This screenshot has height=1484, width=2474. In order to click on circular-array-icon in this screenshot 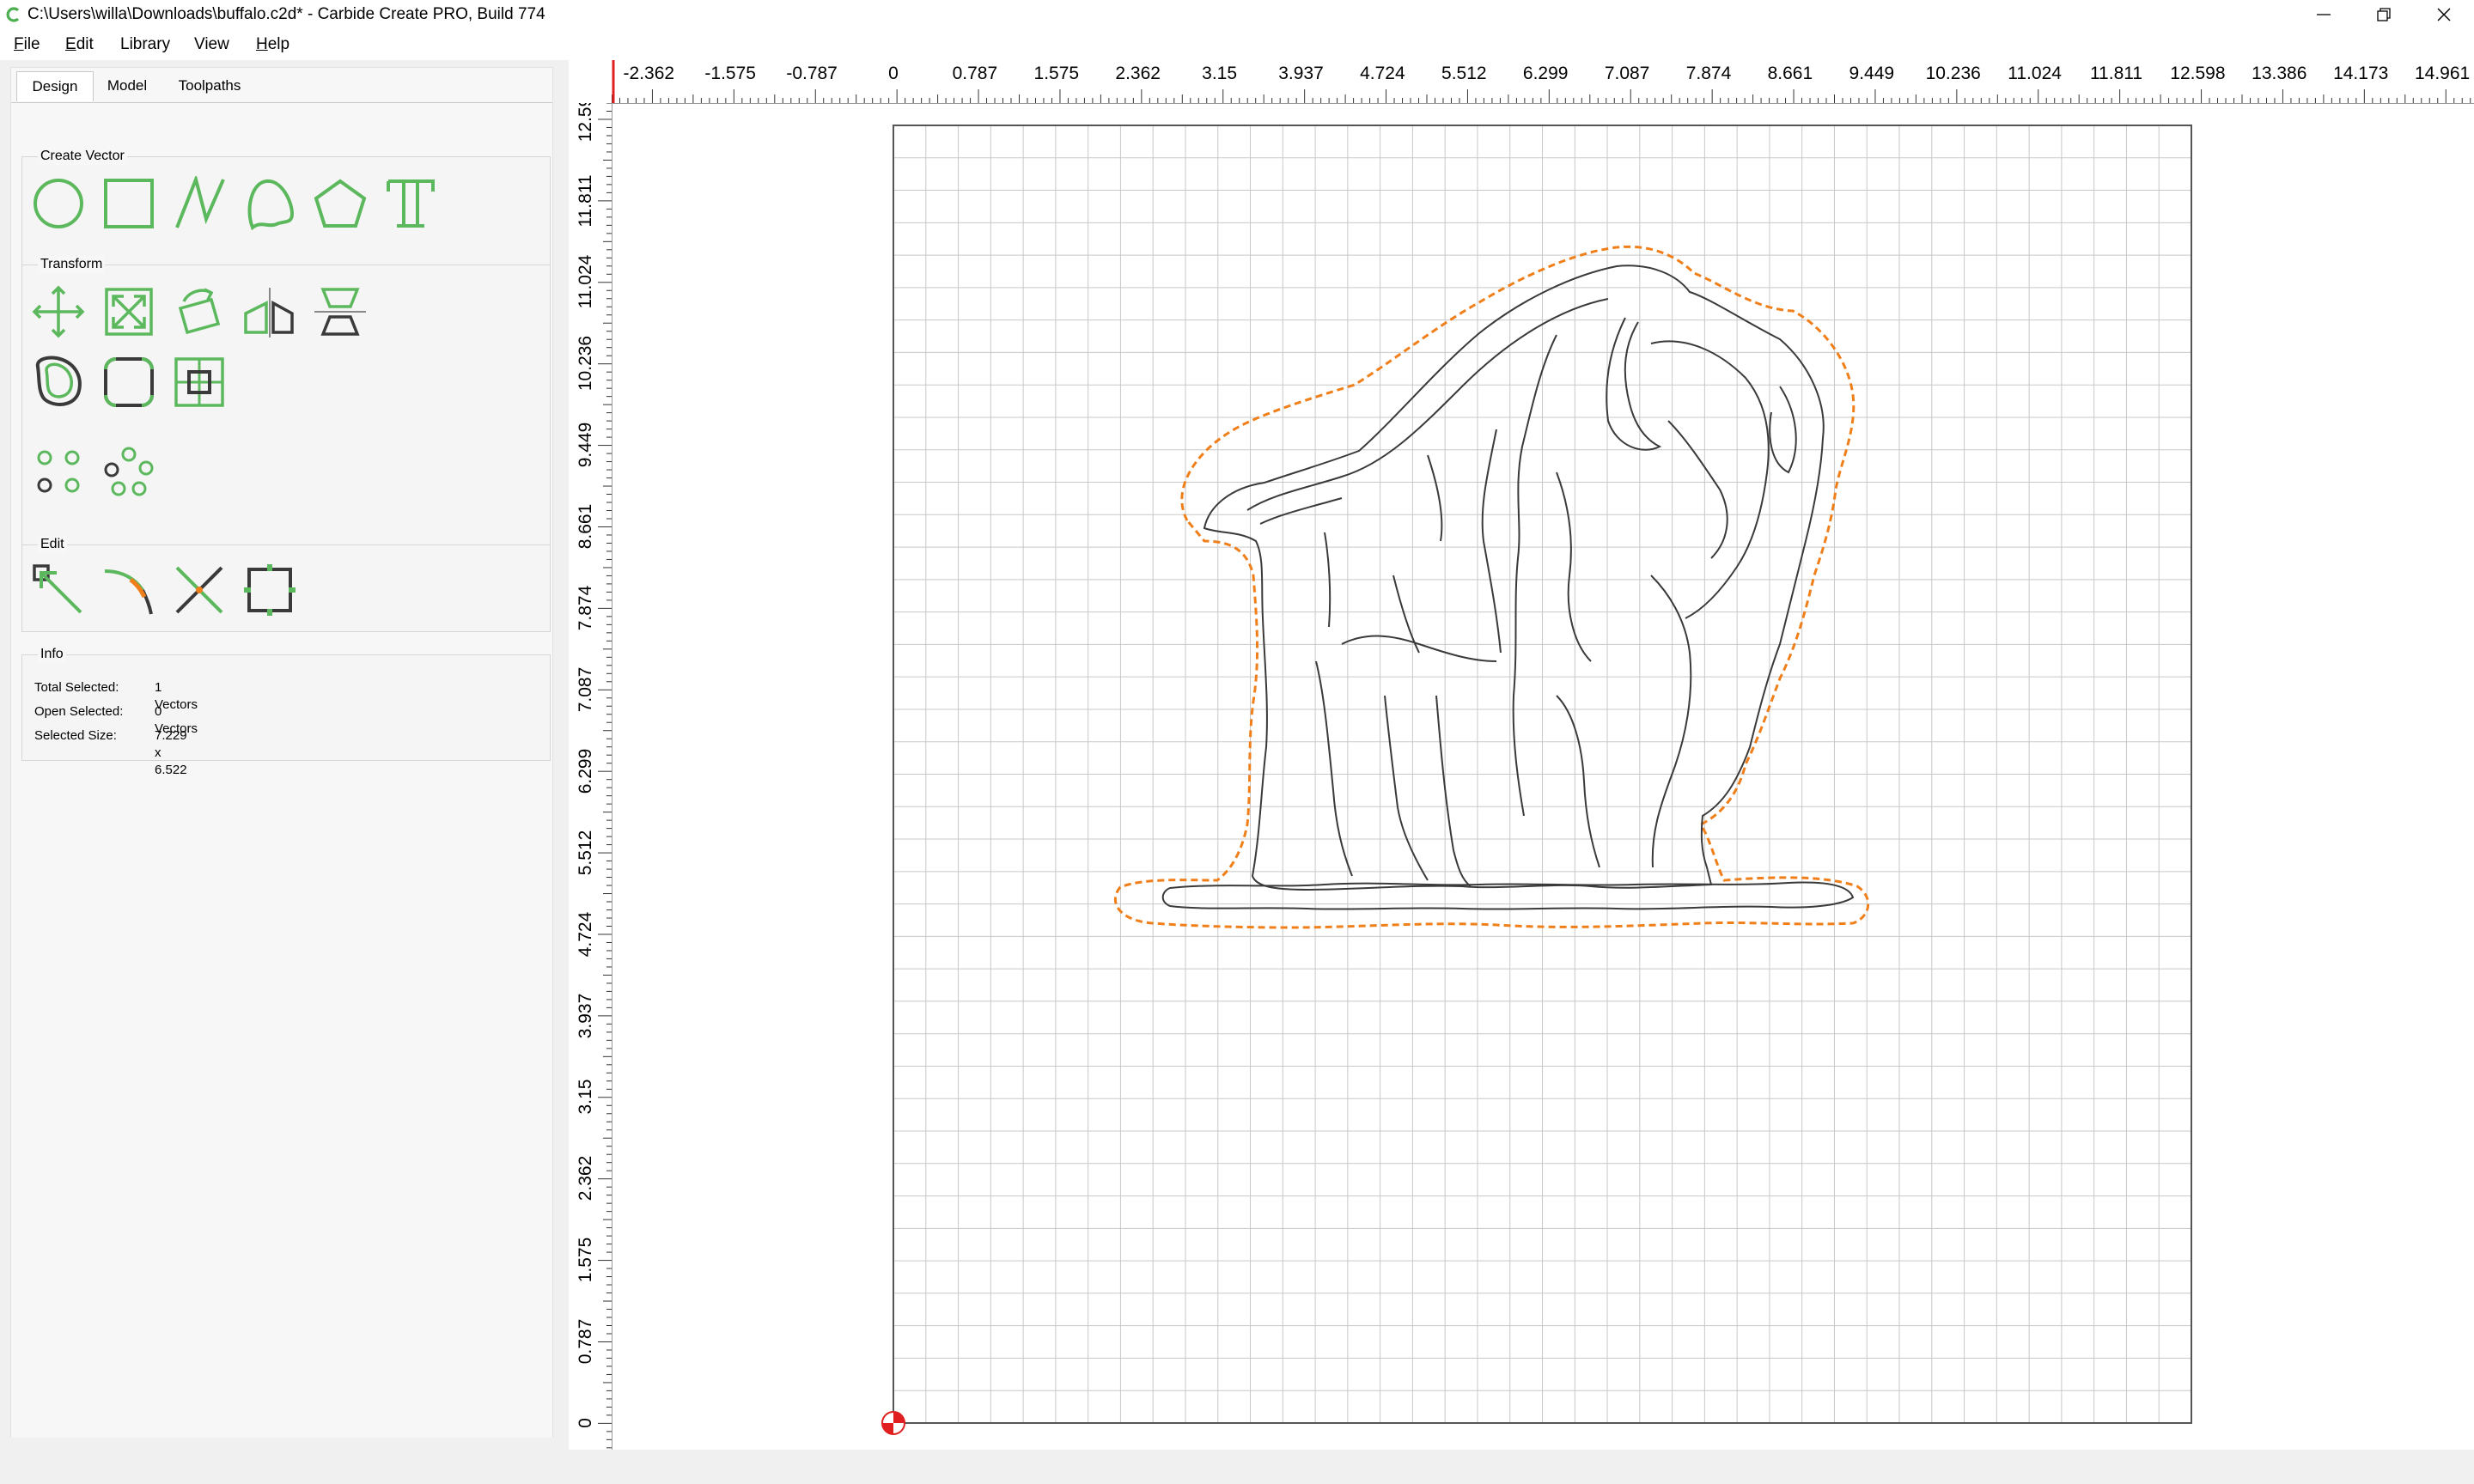, I will do `click(129, 471)`.